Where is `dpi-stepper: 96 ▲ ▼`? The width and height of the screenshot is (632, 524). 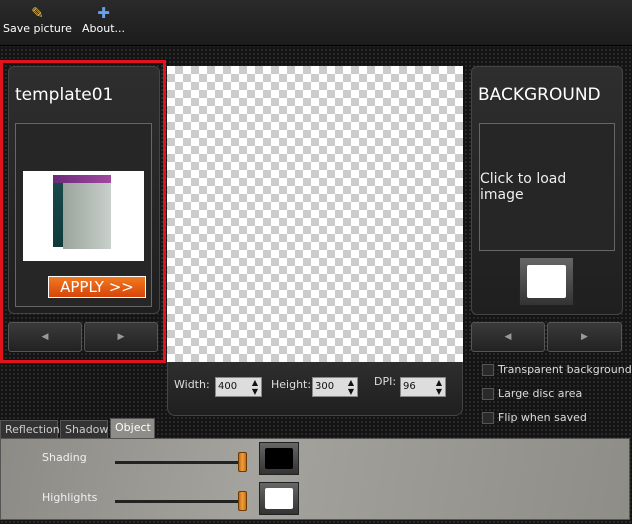
dpi-stepper: 96 ▲ ▼ is located at coordinates (423, 387).